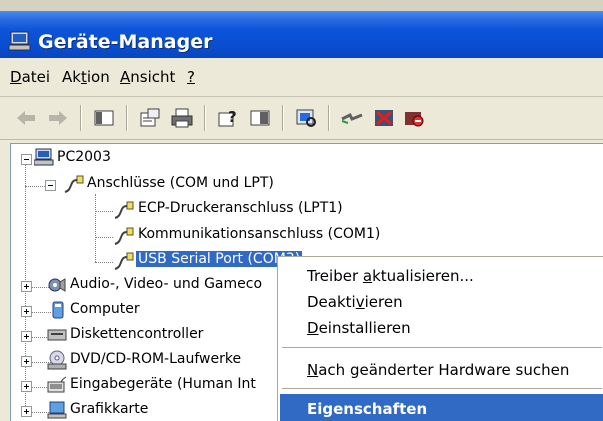 The width and height of the screenshot is (603, 421). What do you see at coordinates (104, 118) in the screenshot?
I see `show-hide-console-tree-icon` at bounding box center [104, 118].